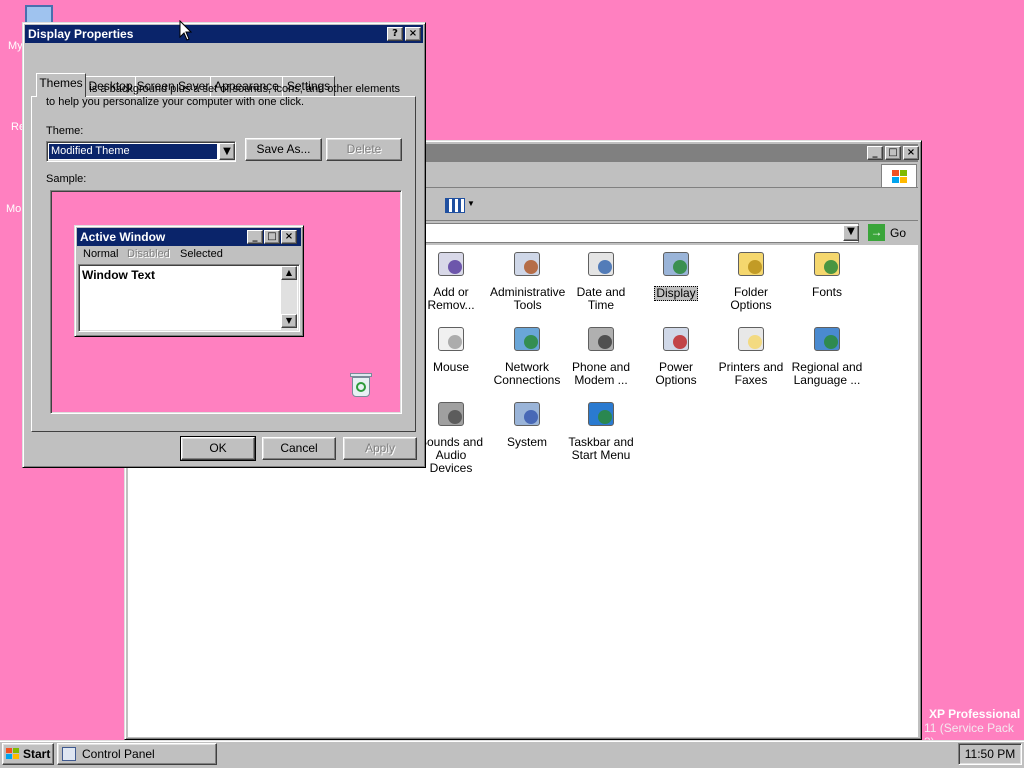 The image size is (1024, 768). I want to click on help-button: ?, so click(395, 34).